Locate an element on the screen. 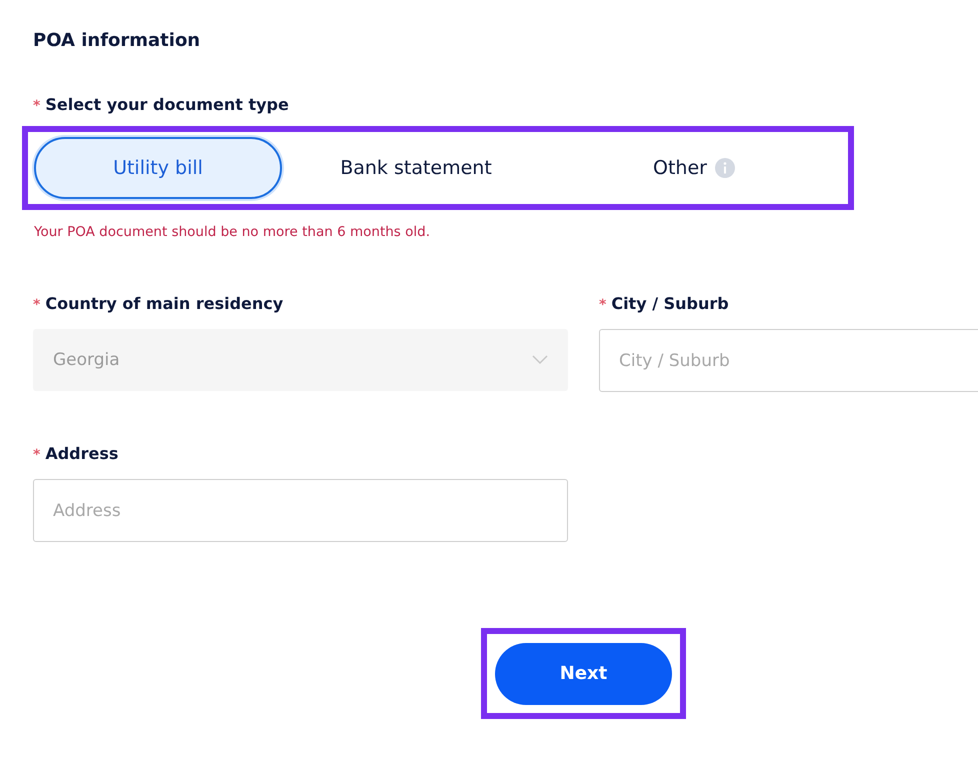 This screenshot has height=763, width=978. field-label: Address is located at coordinates (81, 453).